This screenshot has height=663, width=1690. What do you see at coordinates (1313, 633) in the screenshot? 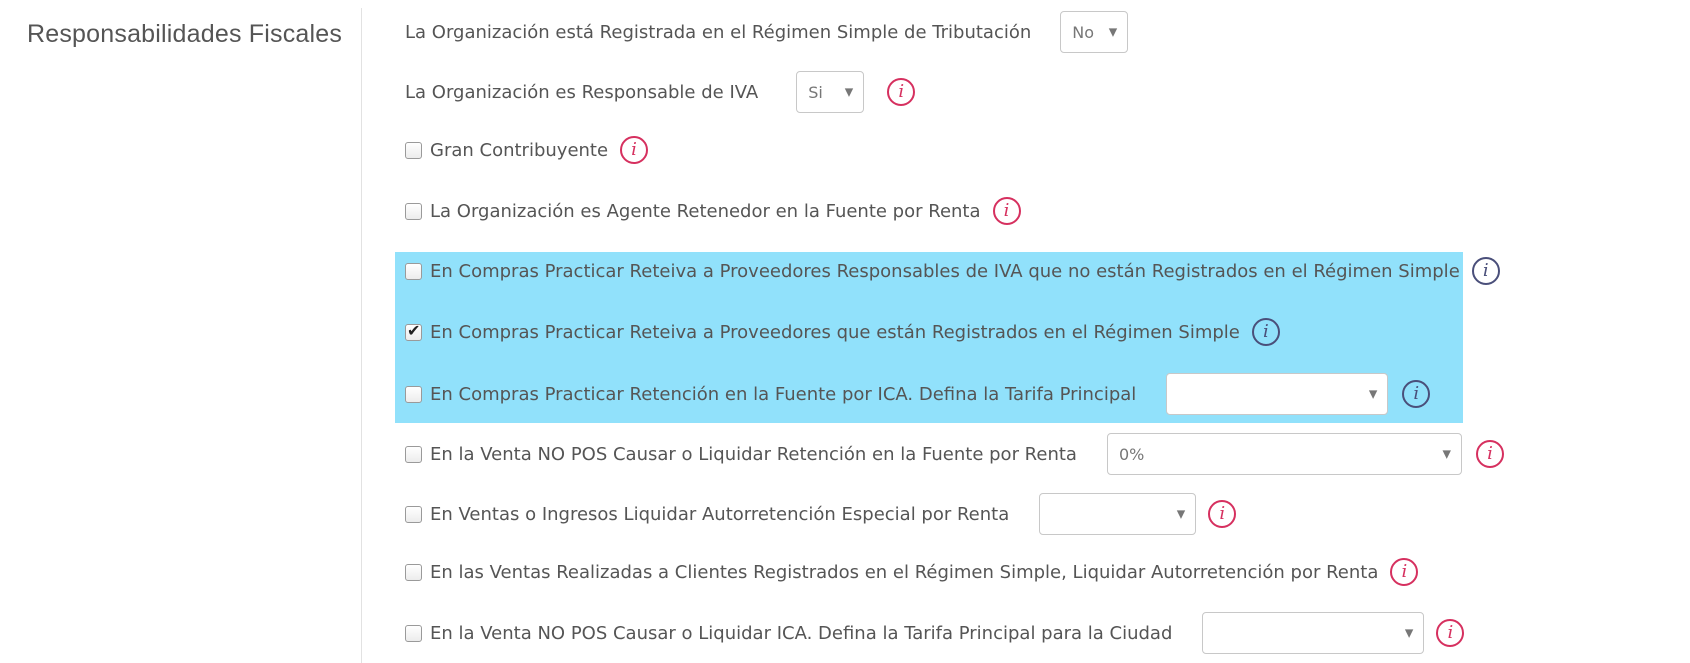
I see `venta-ica-select: ▼` at bounding box center [1313, 633].